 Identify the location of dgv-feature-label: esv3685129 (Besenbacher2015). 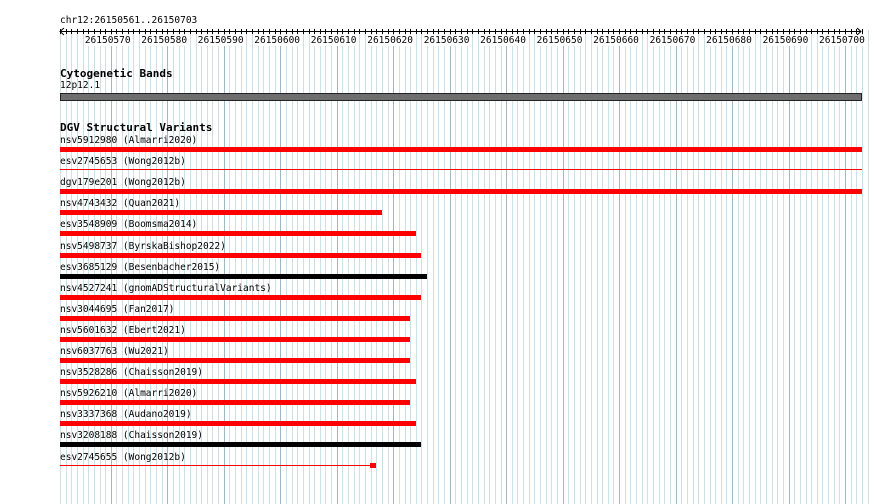
(140, 267).